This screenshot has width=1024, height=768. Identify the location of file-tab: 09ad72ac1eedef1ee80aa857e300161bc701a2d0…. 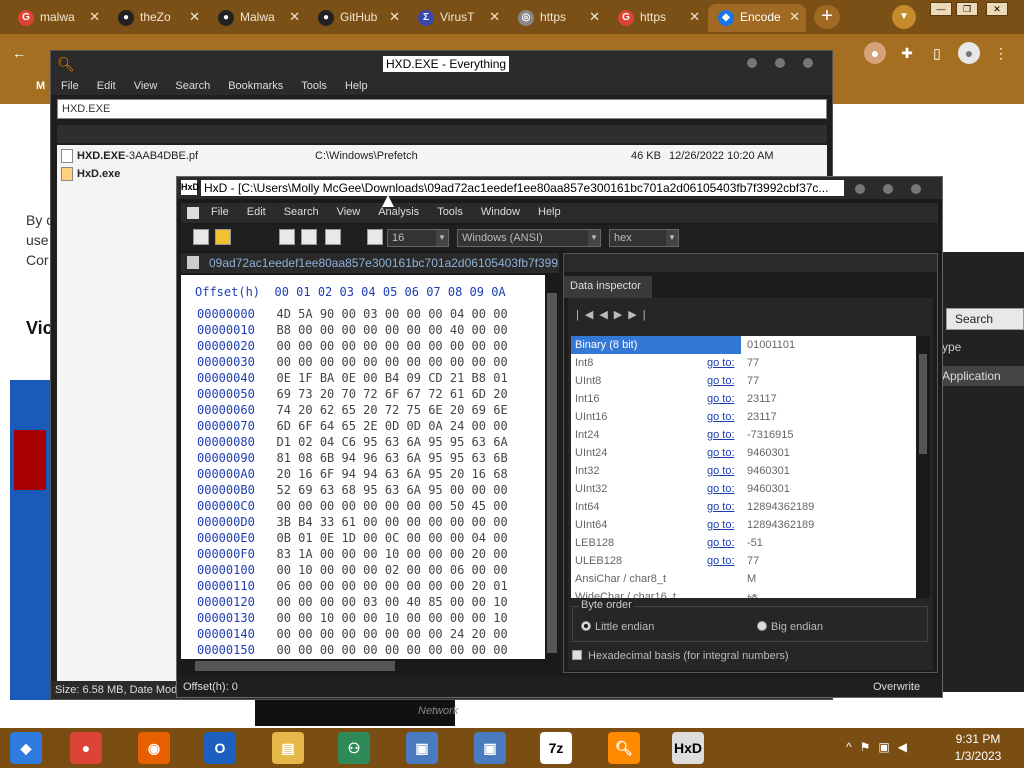
(370, 263).